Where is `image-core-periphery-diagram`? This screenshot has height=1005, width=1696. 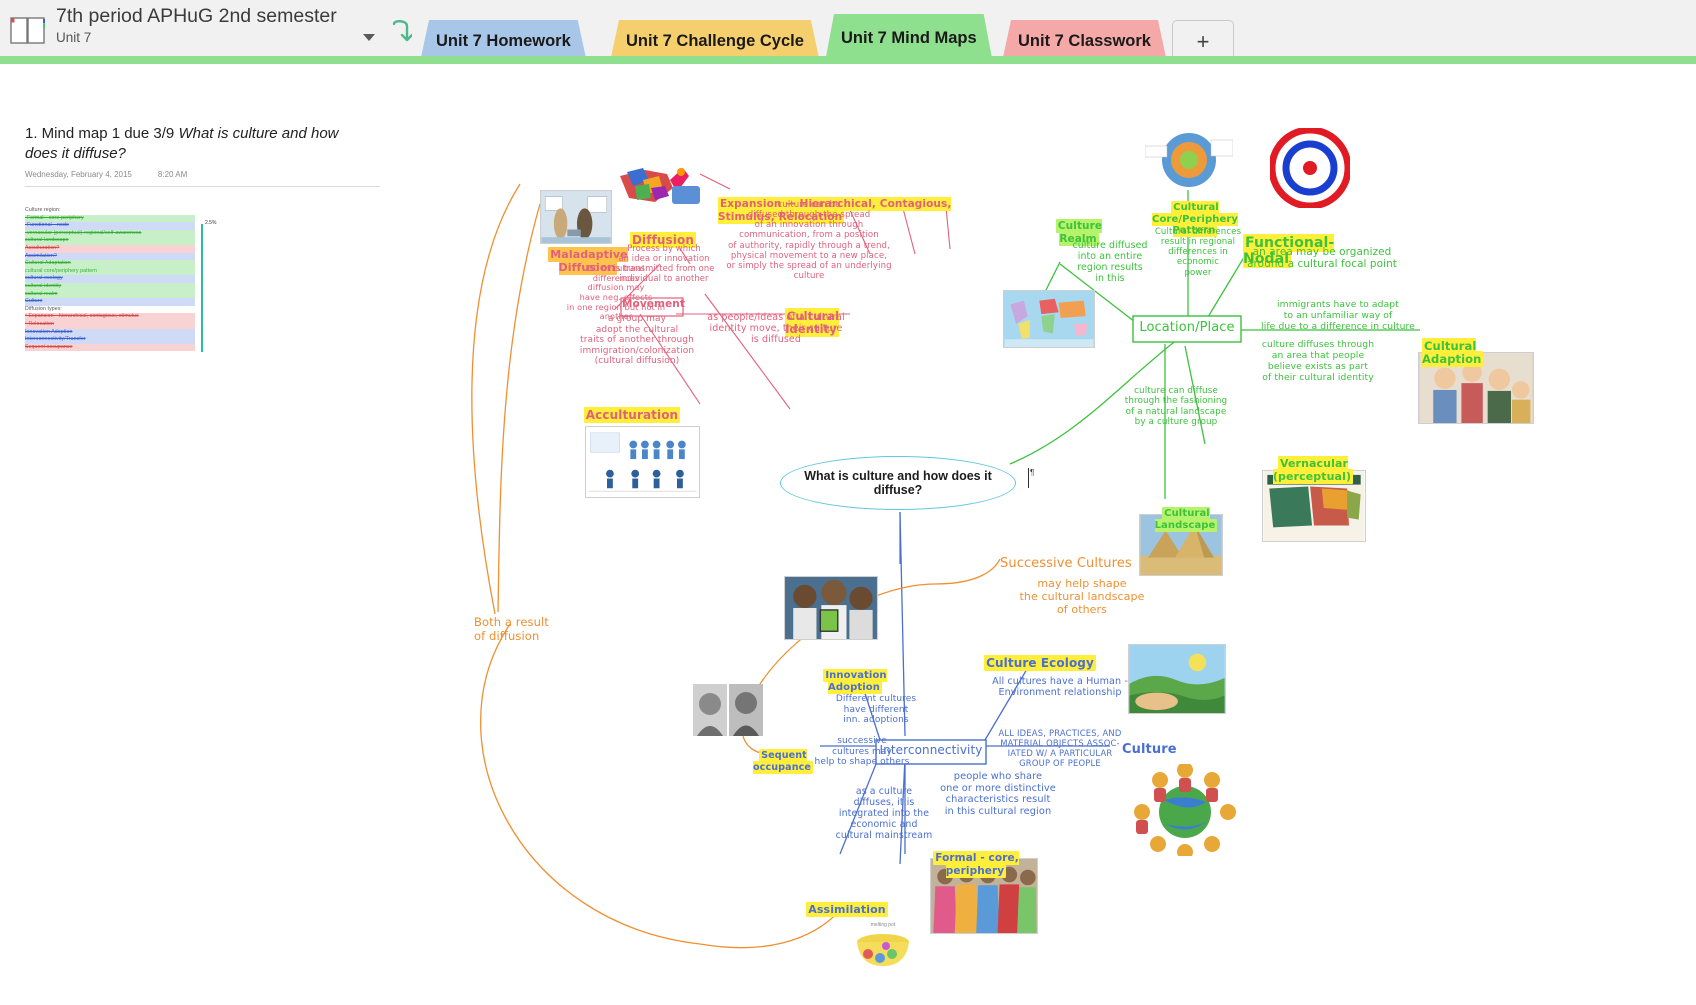
image-core-periphery-diagram is located at coordinates (1189, 160).